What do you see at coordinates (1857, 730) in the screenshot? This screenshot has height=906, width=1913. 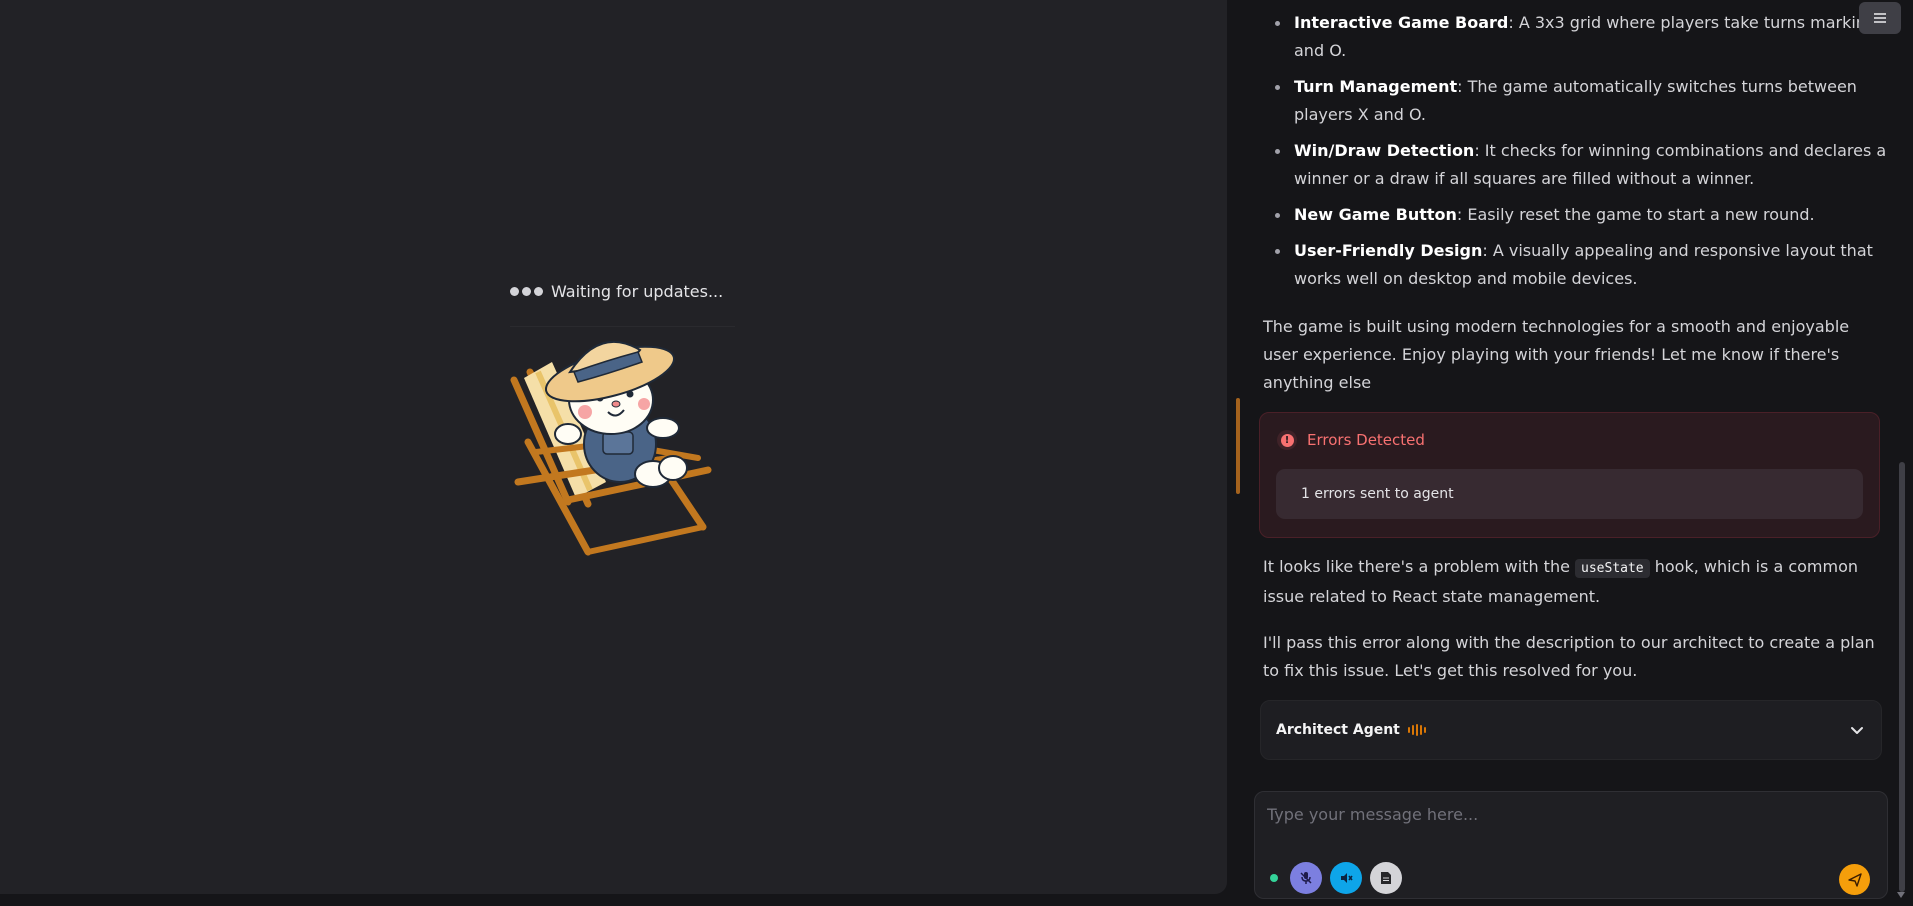 I see `chevron-down-icon` at bounding box center [1857, 730].